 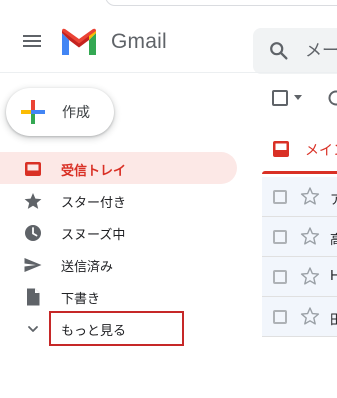 I want to click on list-toolbar, so click(x=299, y=97).